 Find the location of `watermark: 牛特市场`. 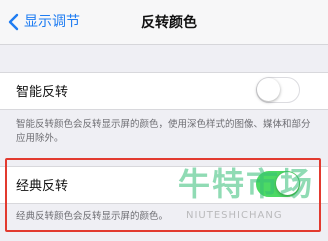

watermark: 牛特市场 is located at coordinates (246, 184).